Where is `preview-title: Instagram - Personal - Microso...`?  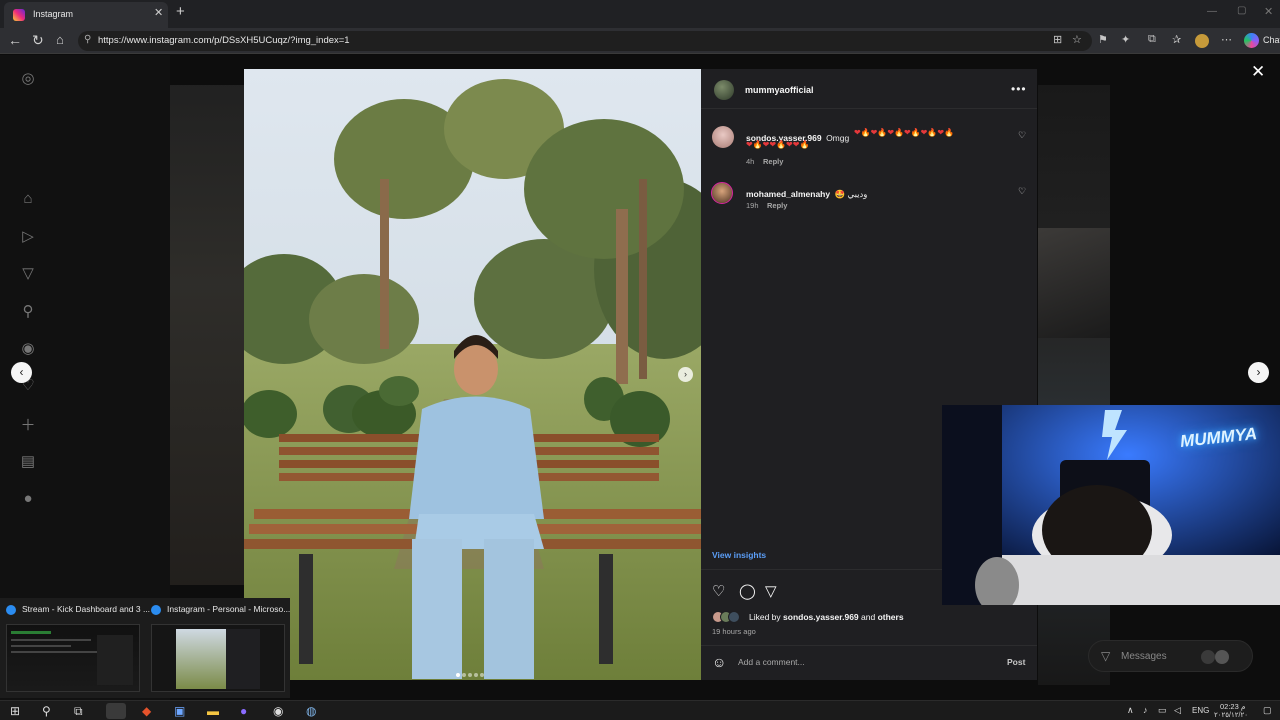 preview-title: Instagram - Personal - Microso... is located at coordinates (228, 609).